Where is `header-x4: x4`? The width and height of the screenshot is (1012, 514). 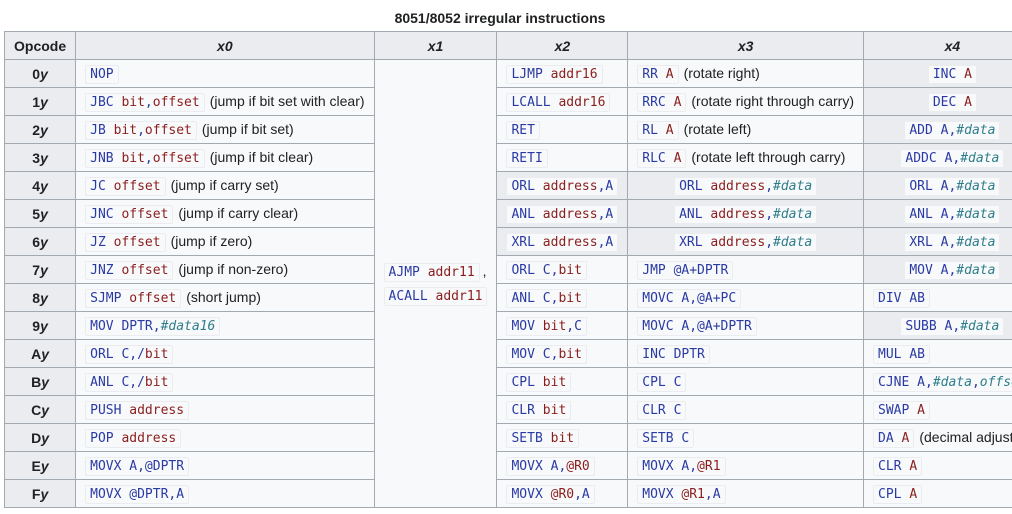 header-x4: x4 is located at coordinates (937, 45).